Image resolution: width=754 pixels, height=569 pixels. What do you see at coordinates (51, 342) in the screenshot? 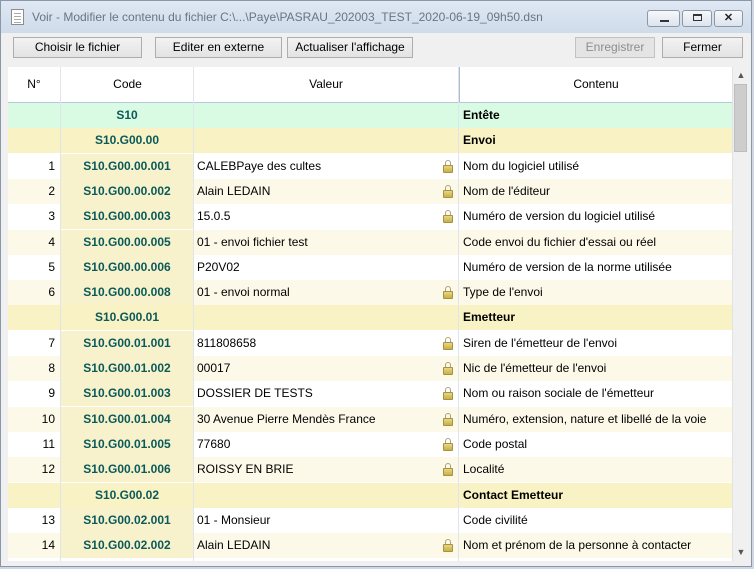
I see `row-number: 7` at bounding box center [51, 342].